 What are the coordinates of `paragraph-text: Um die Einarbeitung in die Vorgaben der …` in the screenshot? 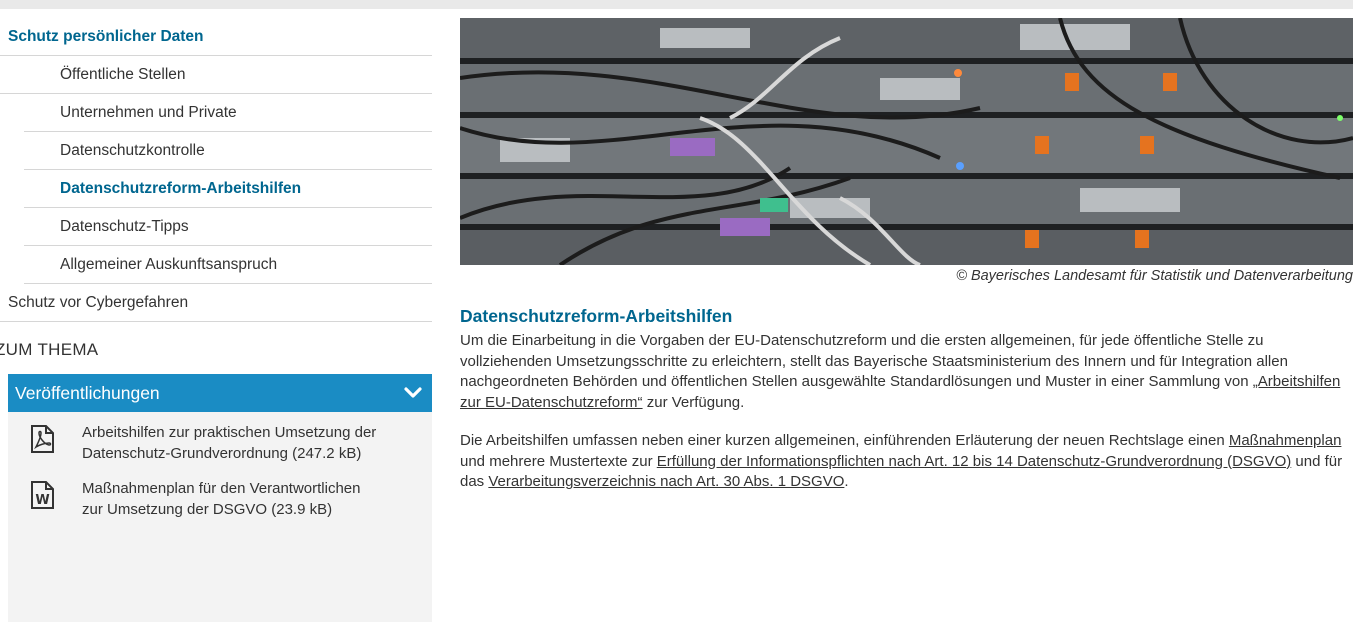 It's located at (874, 361).